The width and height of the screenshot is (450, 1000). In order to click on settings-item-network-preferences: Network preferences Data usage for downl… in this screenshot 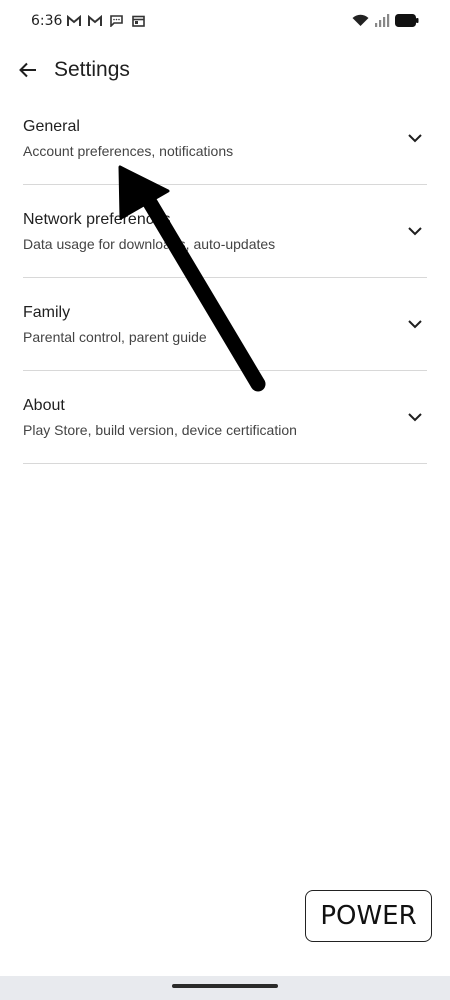, I will do `click(225, 231)`.